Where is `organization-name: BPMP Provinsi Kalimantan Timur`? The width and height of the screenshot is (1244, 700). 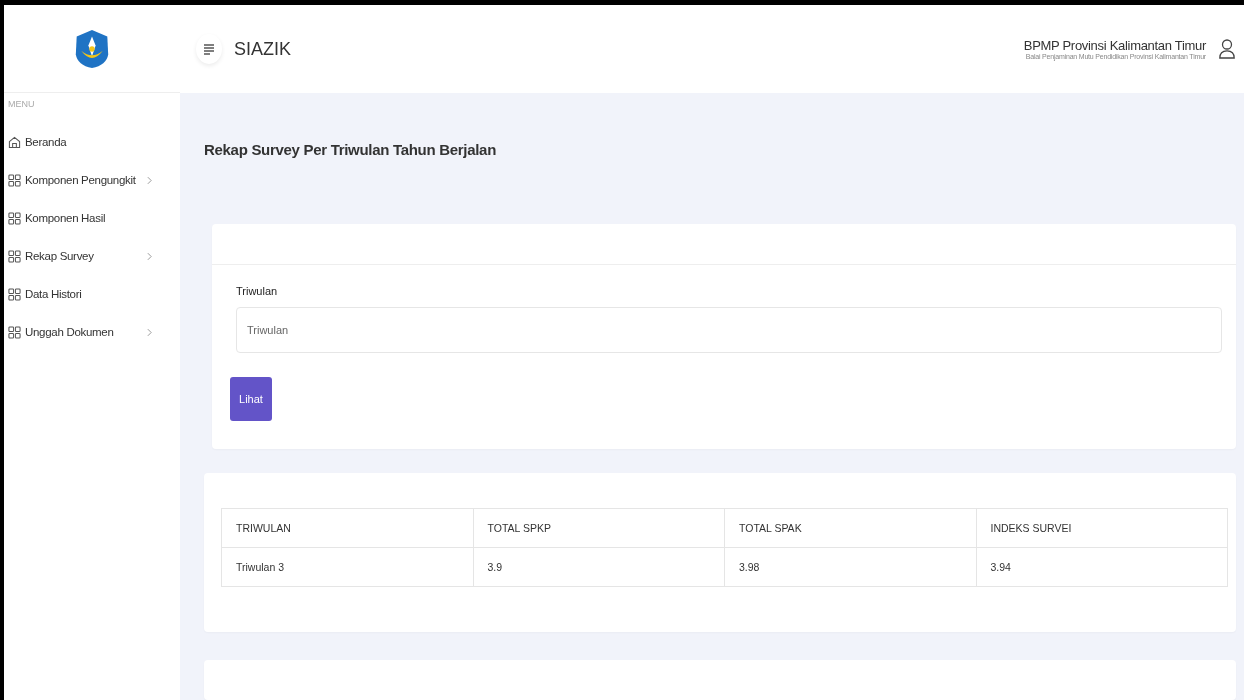 organization-name: BPMP Provinsi Kalimantan Timur is located at coordinates (1114, 45).